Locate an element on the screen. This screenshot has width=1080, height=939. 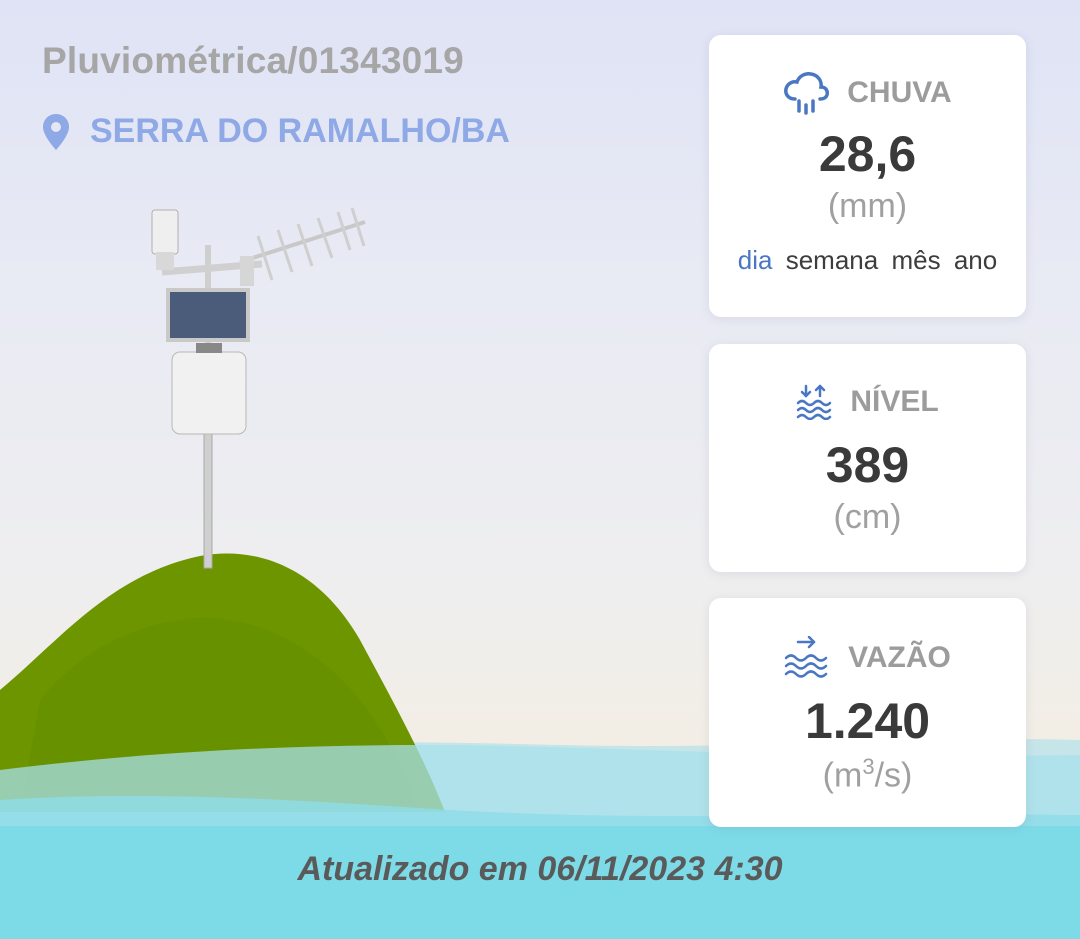
station-title: Pluviométrica/01343019 is located at coordinates (253, 60).